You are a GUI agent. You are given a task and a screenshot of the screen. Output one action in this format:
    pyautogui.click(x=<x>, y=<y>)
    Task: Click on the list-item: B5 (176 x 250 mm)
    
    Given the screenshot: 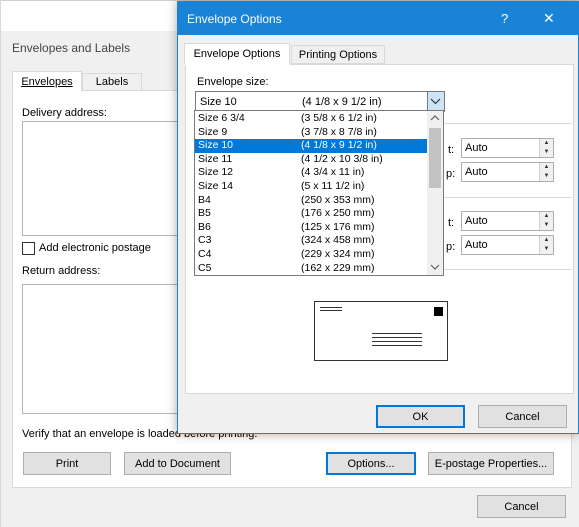 What is the action you would take?
    pyautogui.click(x=311, y=214)
    